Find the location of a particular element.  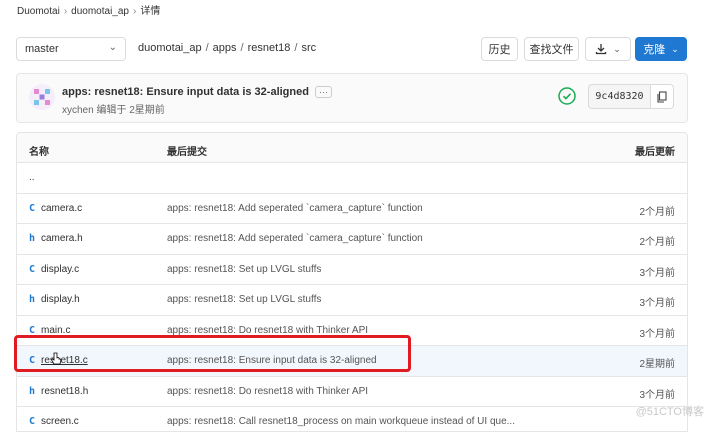

column-name: 名称 is located at coordinates (39, 152).